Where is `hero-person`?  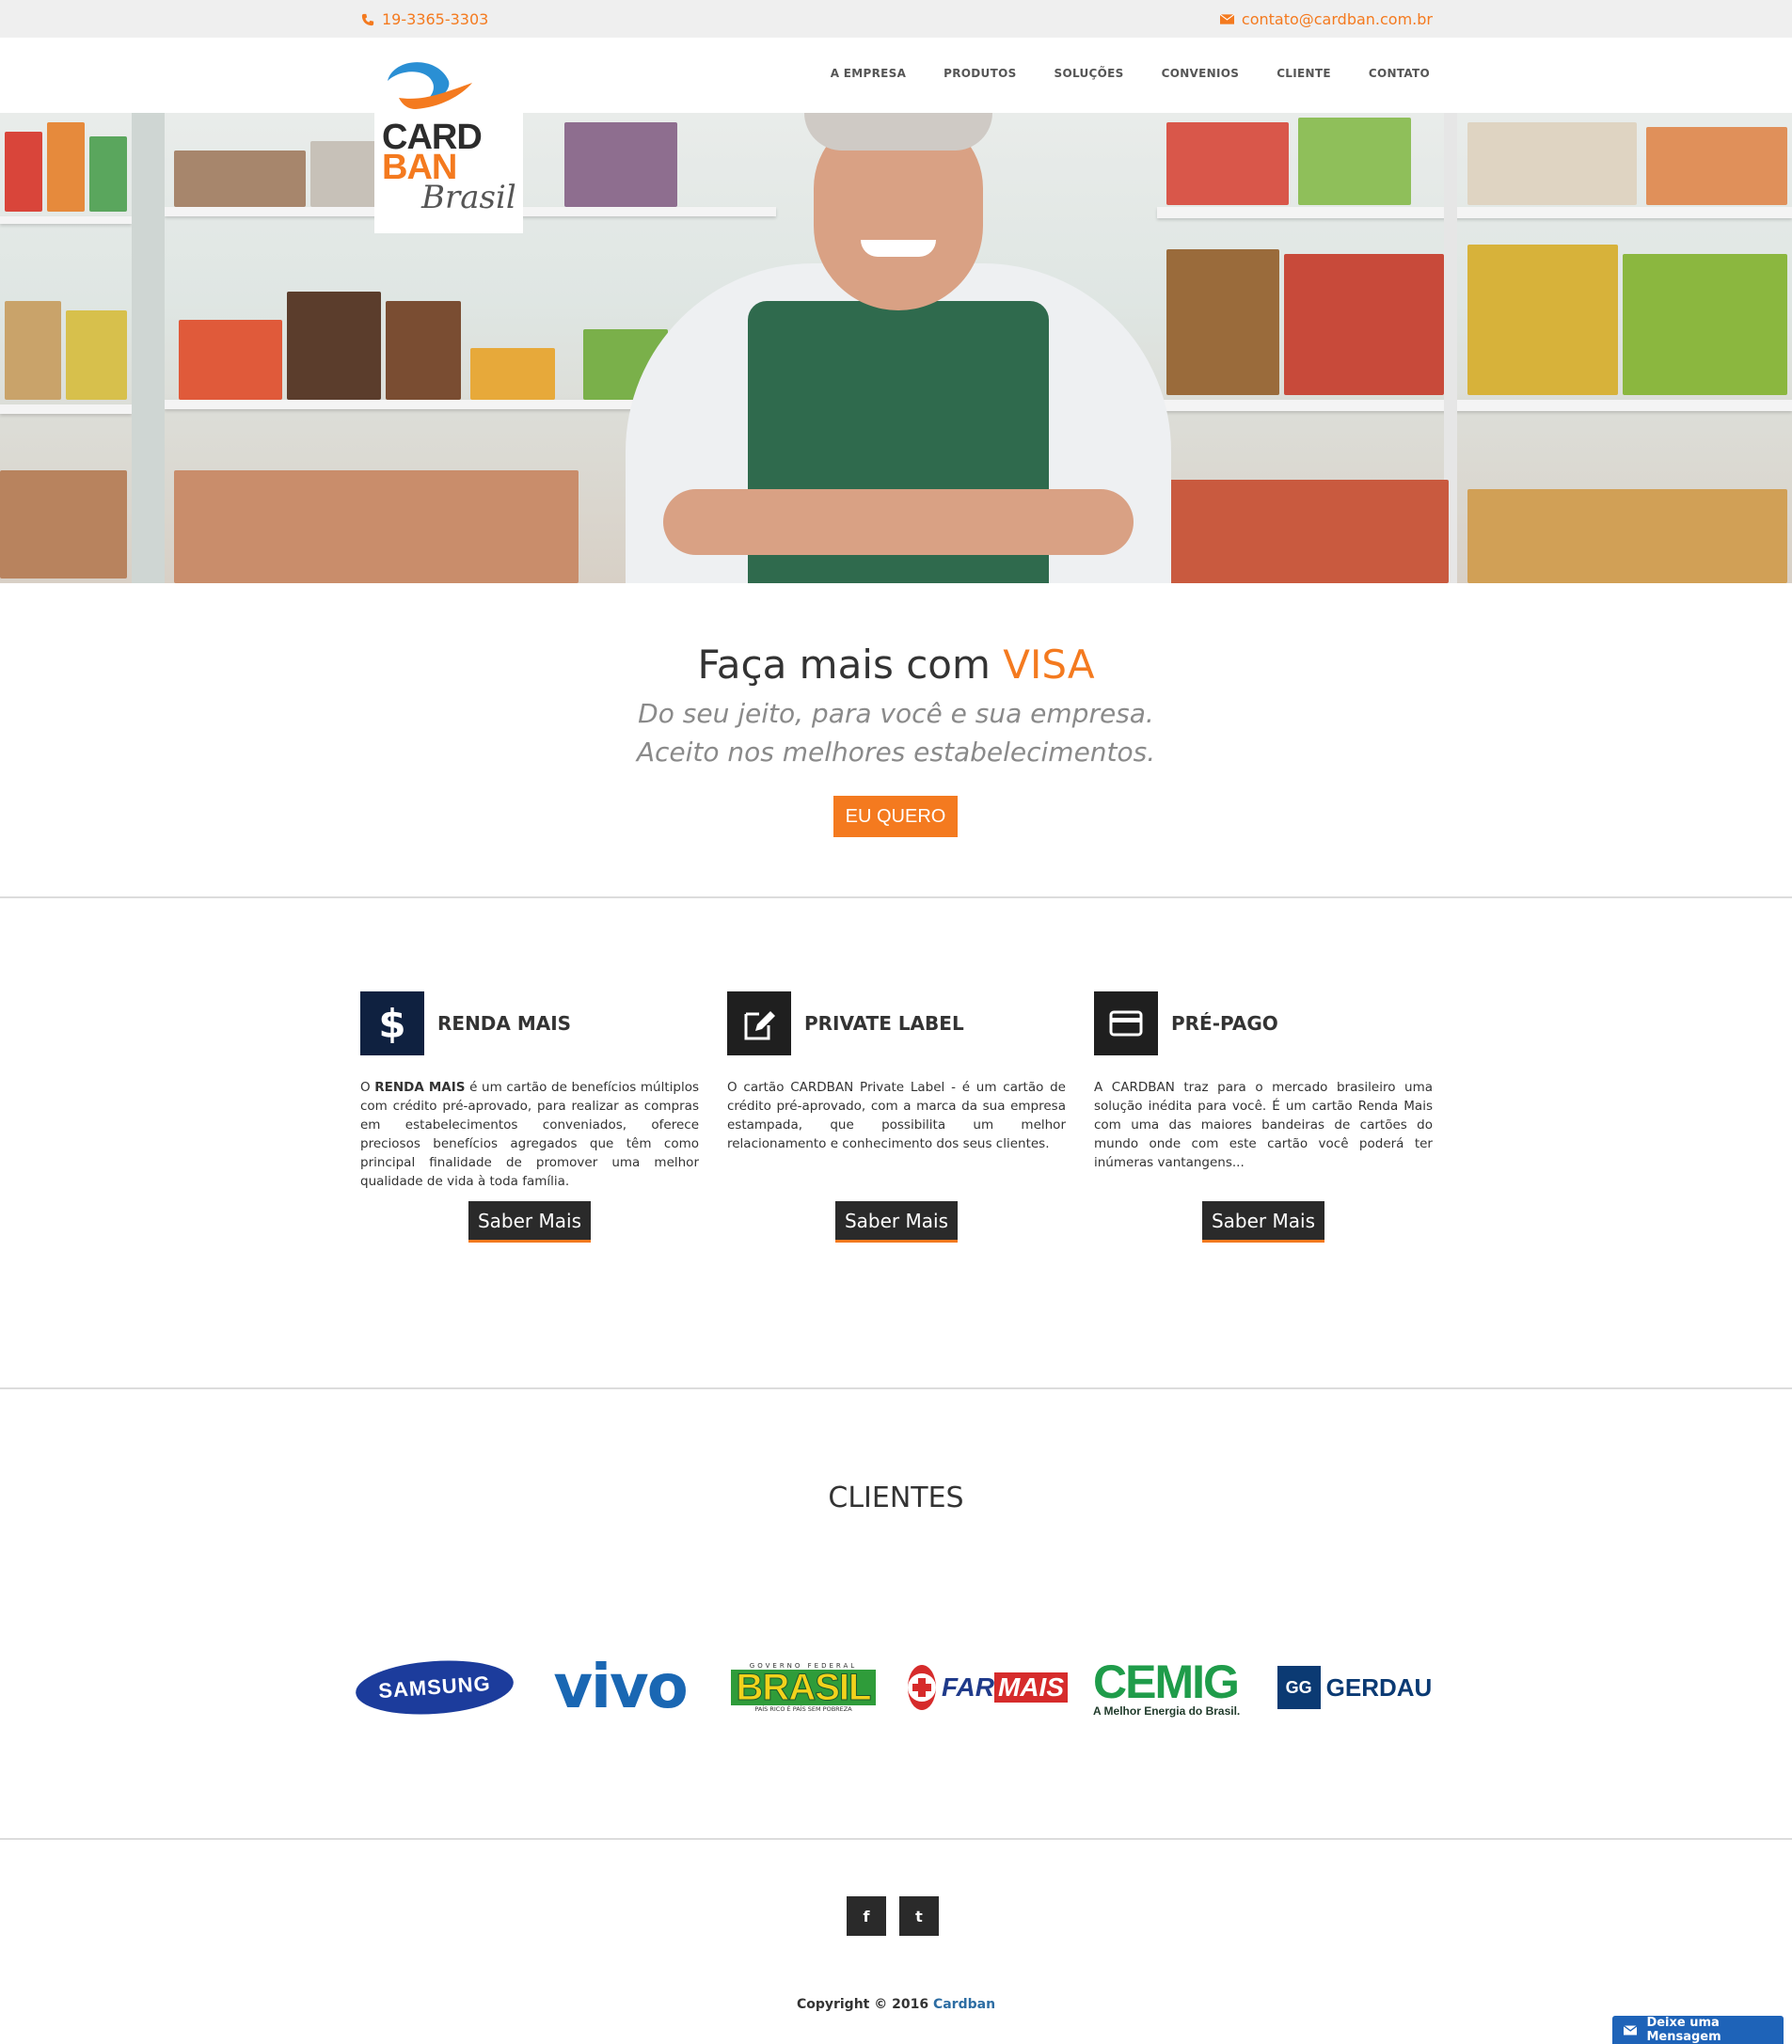 hero-person is located at coordinates (898, 348).